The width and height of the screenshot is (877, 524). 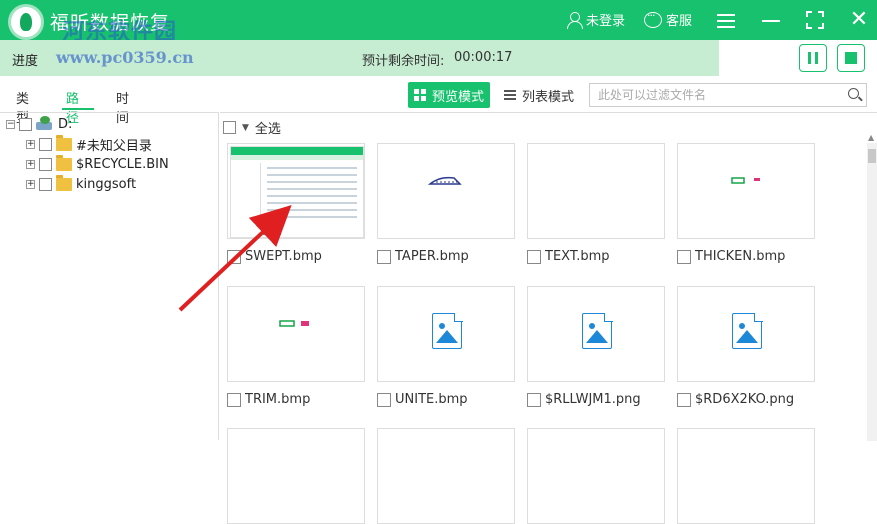 I want to click on list-mode-label: 列表模式, so click(x=548, y=97).